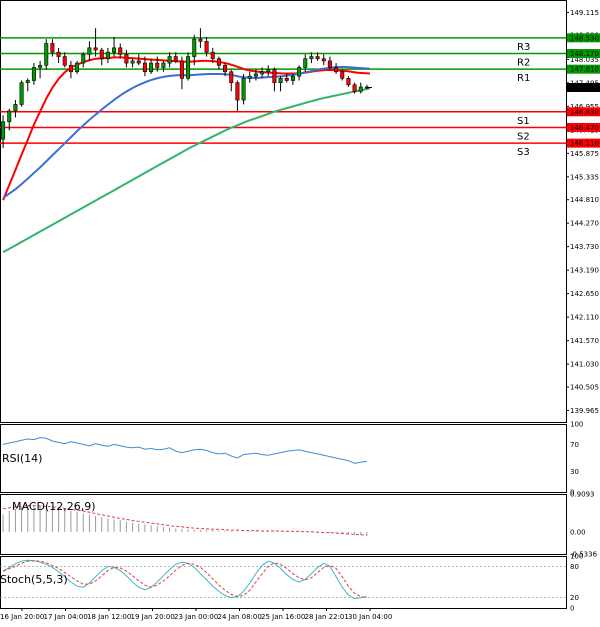 The image size is (600, 627). I want to click on price-tick-label: 143.190, so click(584, 271).